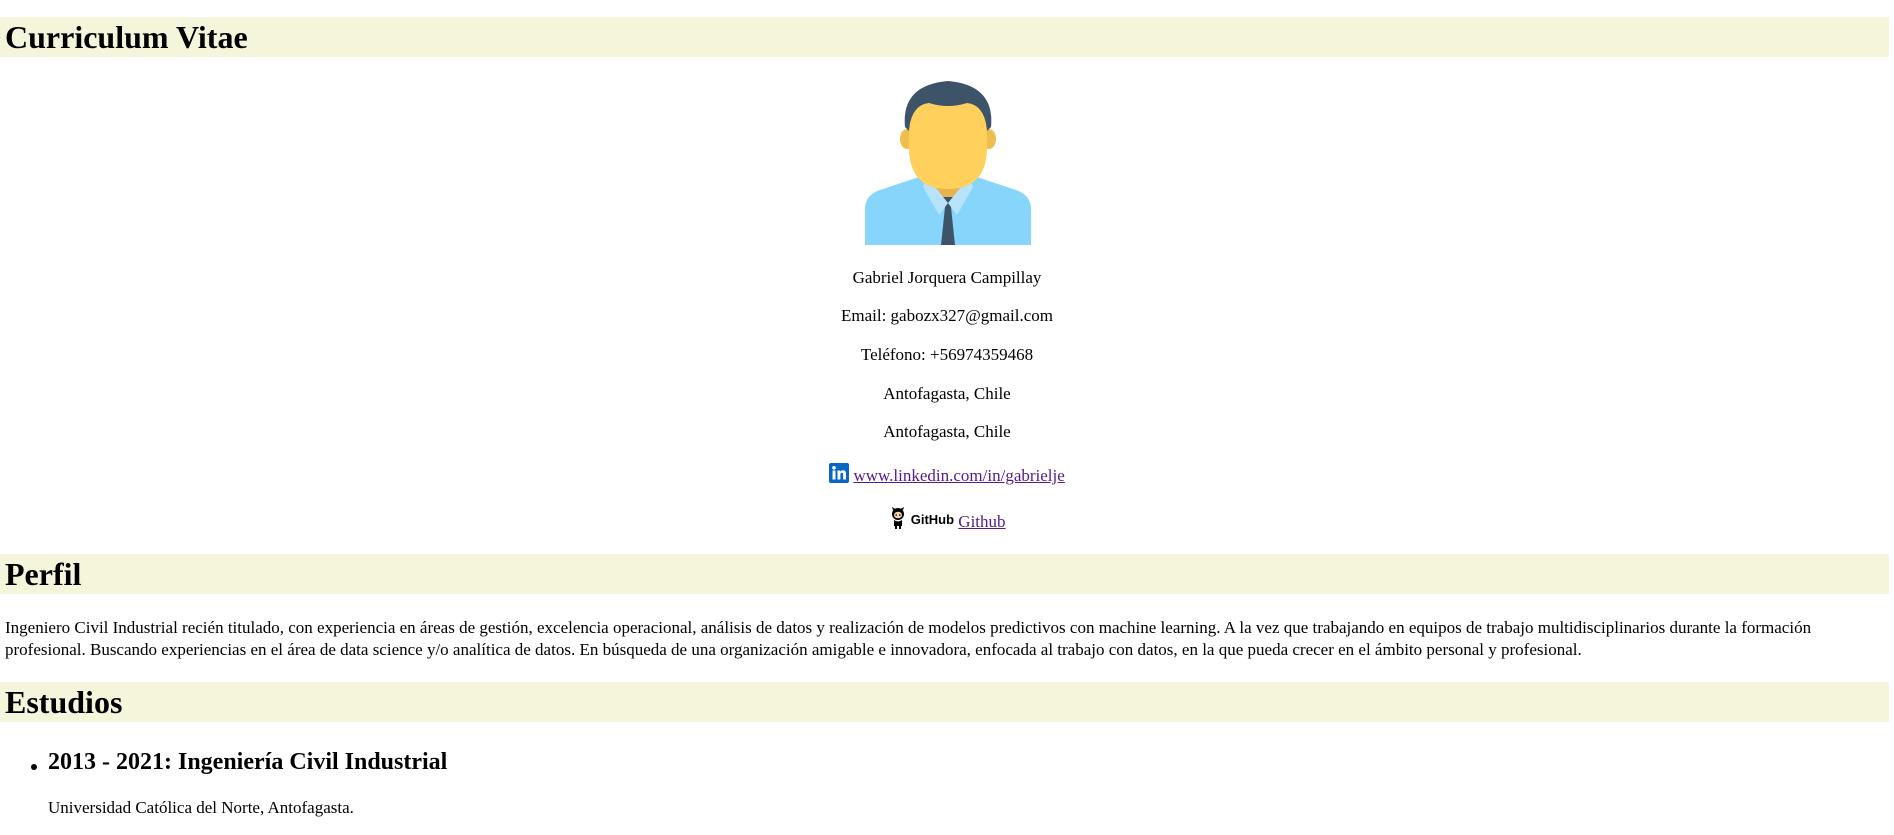 The height and width of the screenshot is (835, 1894). I want to click on study-title: 2013 - 2021: Ingeniería Civil Industrial, so click(248, 762).